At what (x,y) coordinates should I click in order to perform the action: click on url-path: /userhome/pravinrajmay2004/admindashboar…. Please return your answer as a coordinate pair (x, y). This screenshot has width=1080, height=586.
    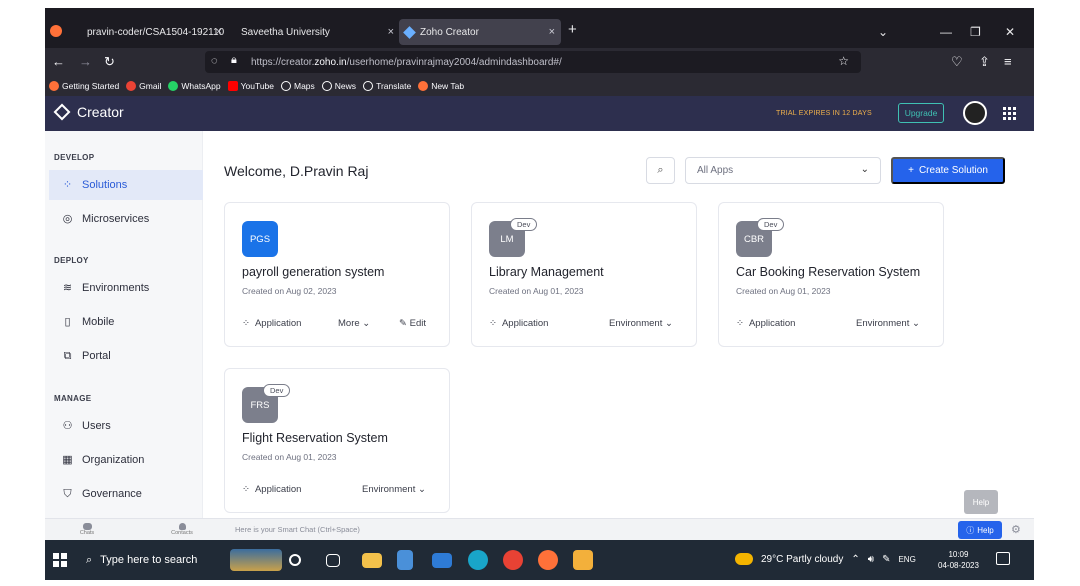
    Looking at the image, I should click on (454, 62).